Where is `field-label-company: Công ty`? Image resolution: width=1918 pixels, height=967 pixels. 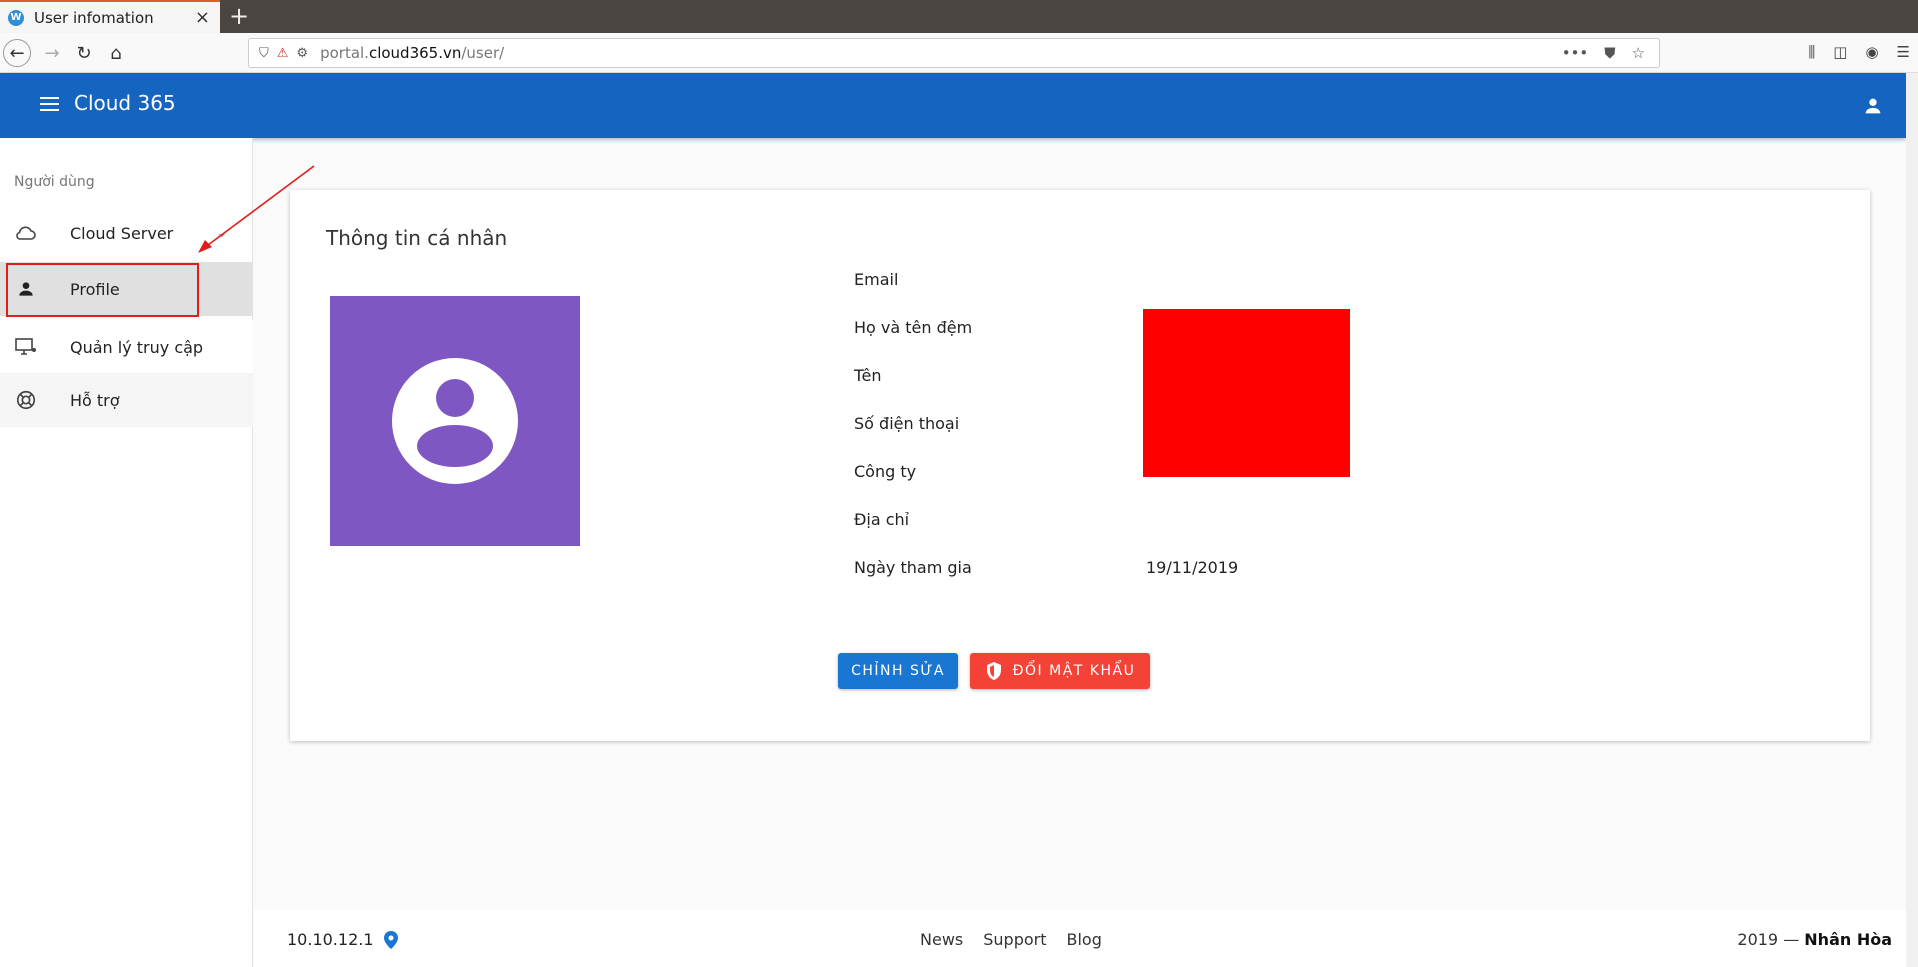 field-label-company: Công ty is located at coordinates (885, 471).